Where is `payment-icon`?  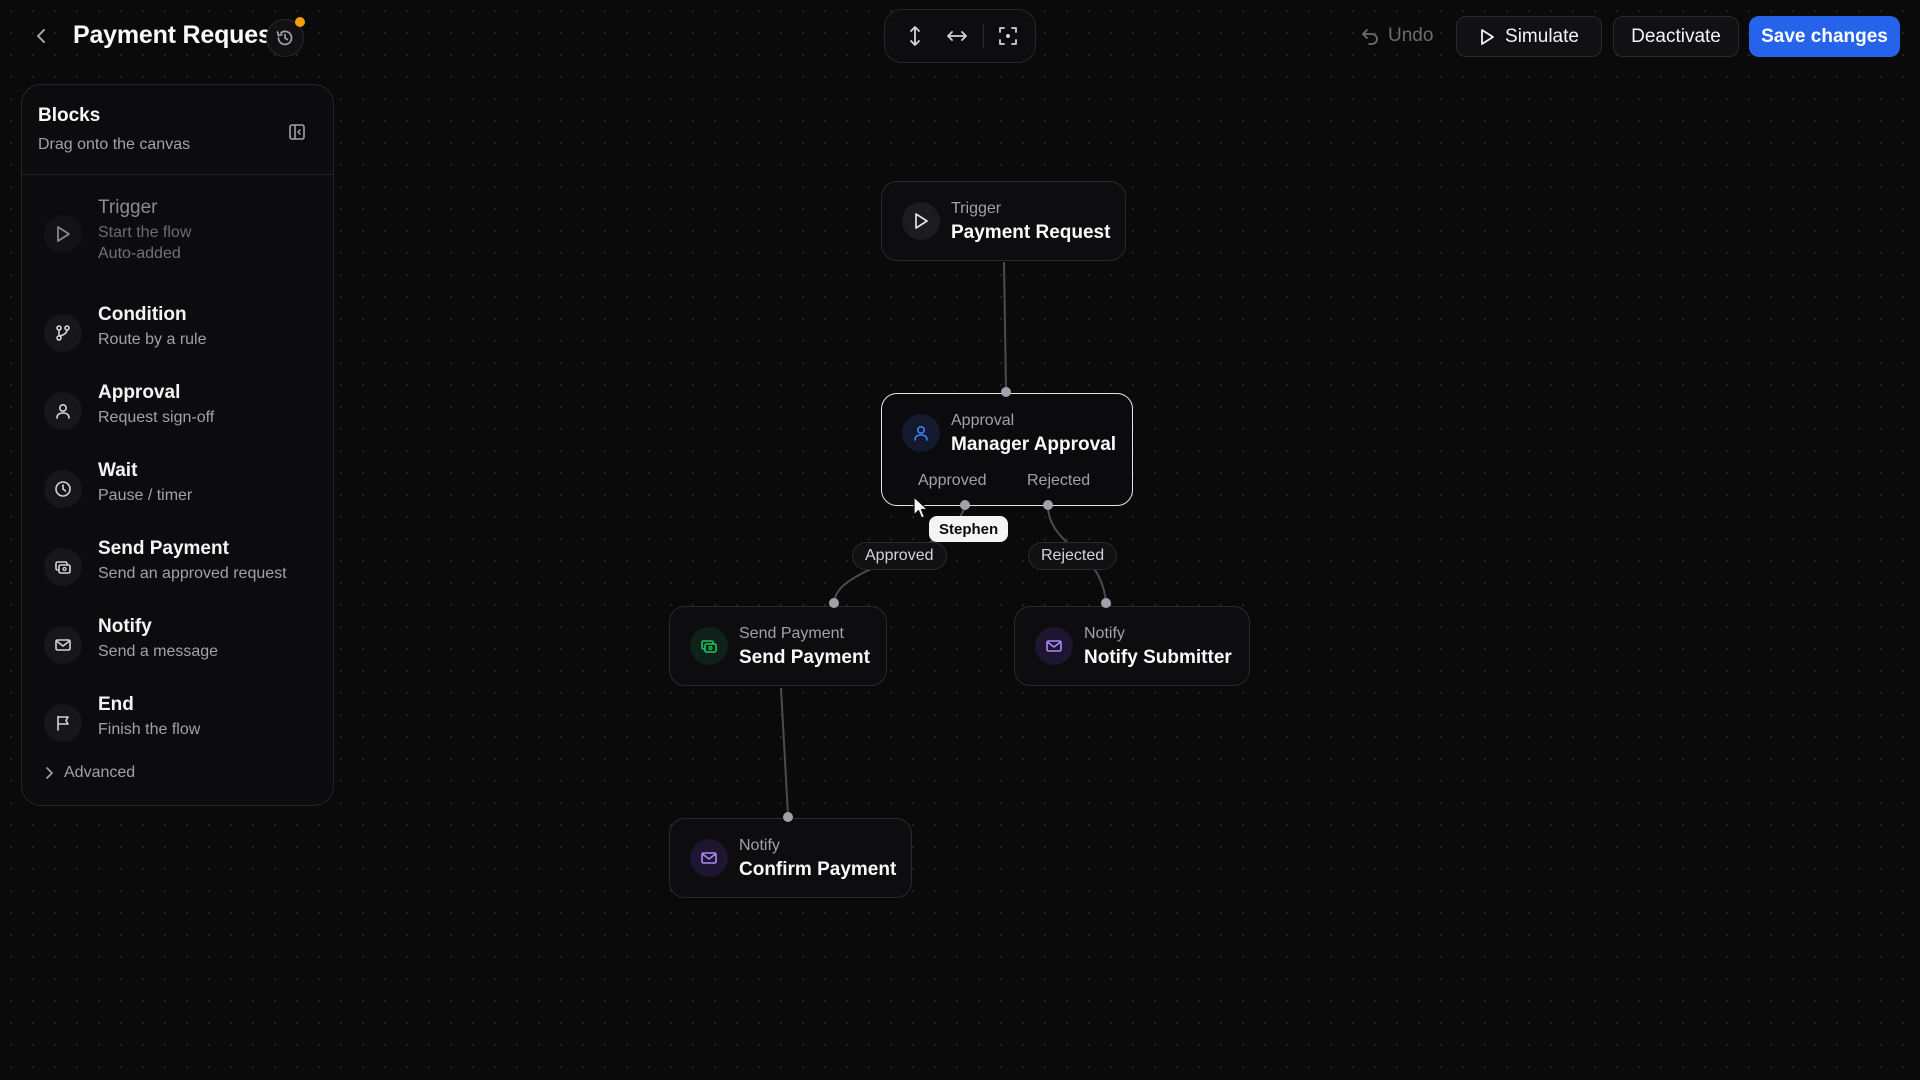
payment-icon is located at coordinates (709, 646).